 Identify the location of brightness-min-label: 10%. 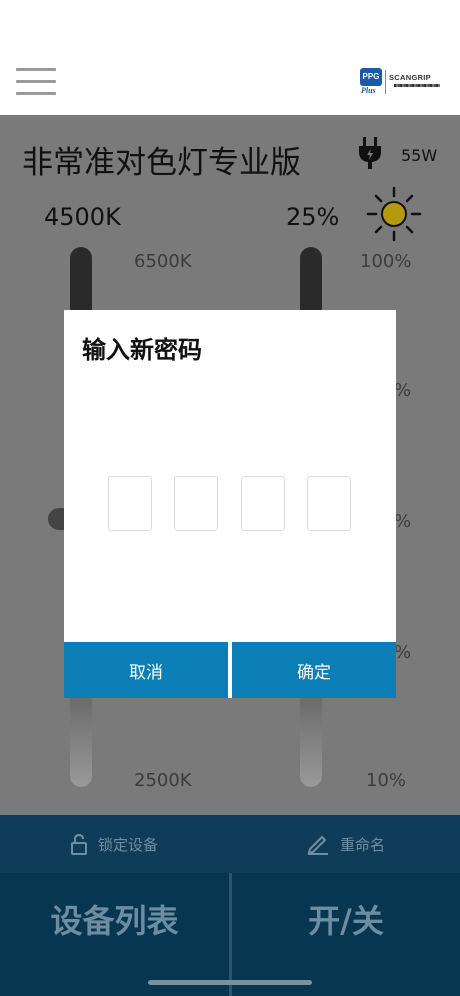
(386, 780).